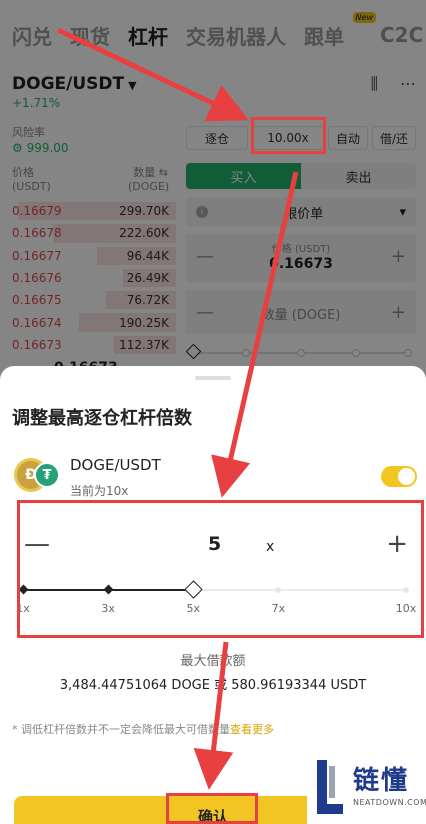  Describe the element at coordinates (213, 685) in the screenshot. I see `max-borrow-value: 3,484.44751064 DOGE 或 580.96193344 USDT` at that location.